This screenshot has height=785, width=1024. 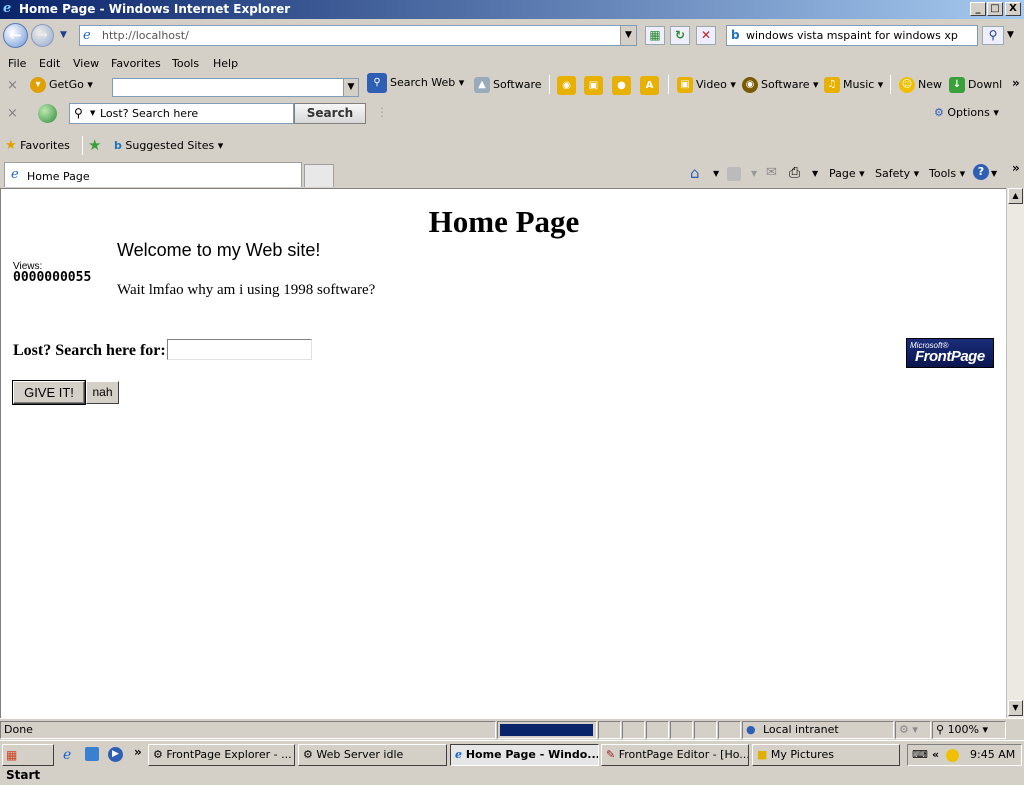 I want to click on reset-button: nah, so click(x=102, y=392).